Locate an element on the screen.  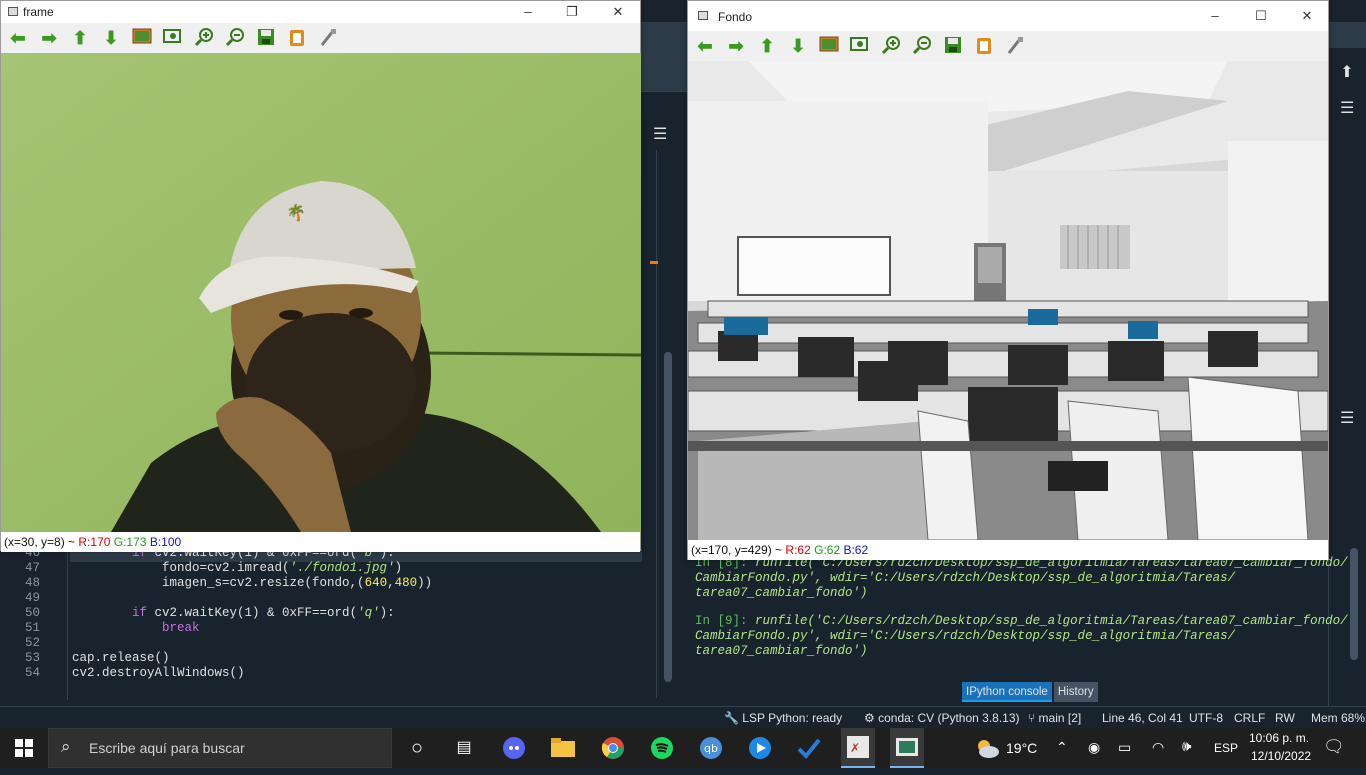
opencv-window-taskbar-icon is located at coordinates (907, 748).